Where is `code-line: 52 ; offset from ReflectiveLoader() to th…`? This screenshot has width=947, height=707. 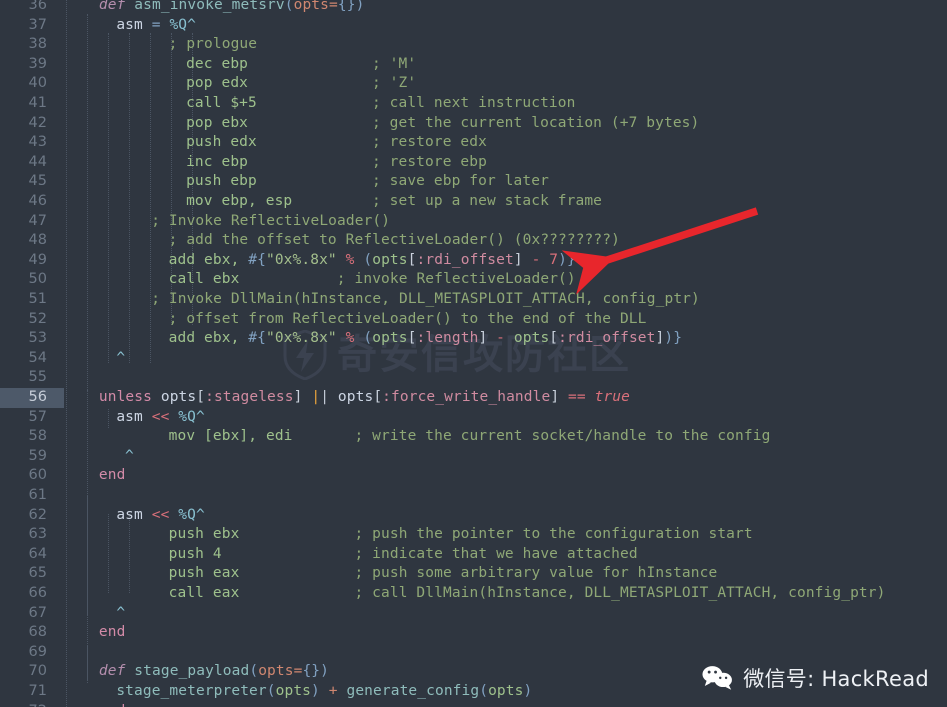 code-line: 52 ; offset from ReflectiveLoader() to th… is located at coordinates (473, 320).